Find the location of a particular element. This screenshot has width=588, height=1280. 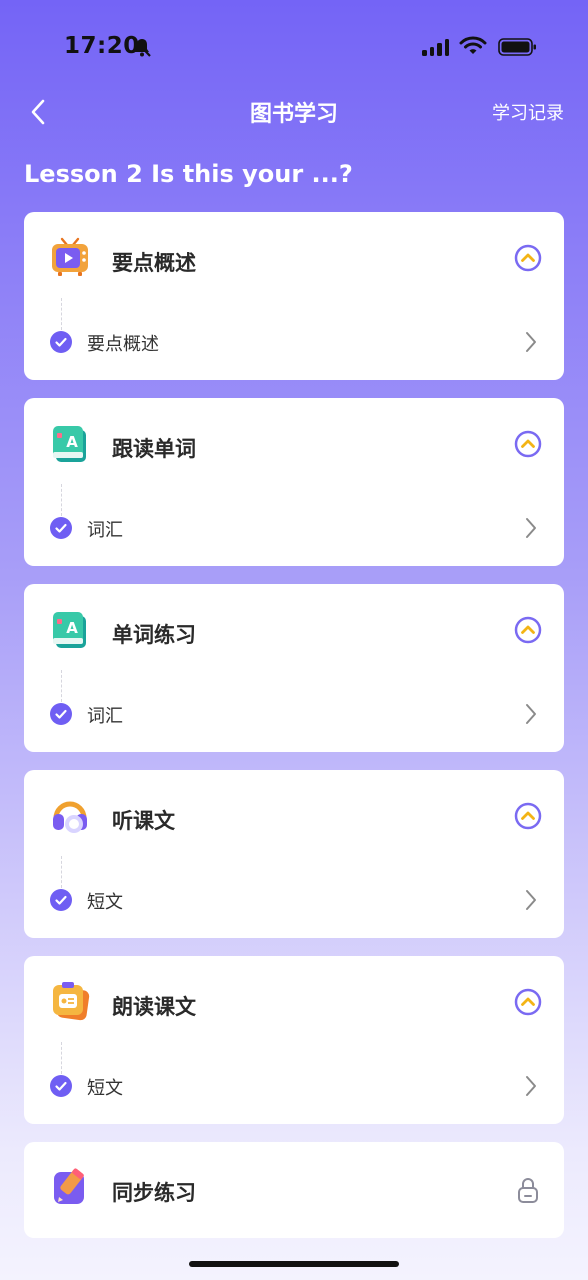

study-record-link: 学习记录 is located at coordinates (528, 112).